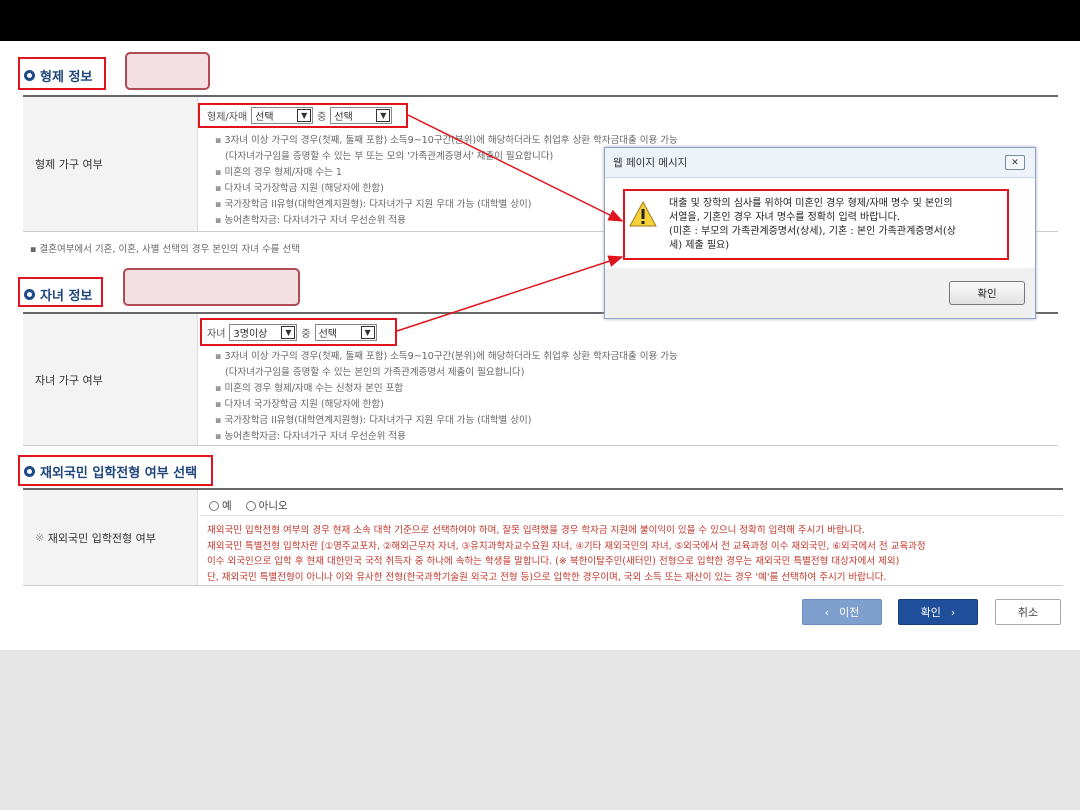  I want to click on arrow-child-to-dialog, so click(510, 293).